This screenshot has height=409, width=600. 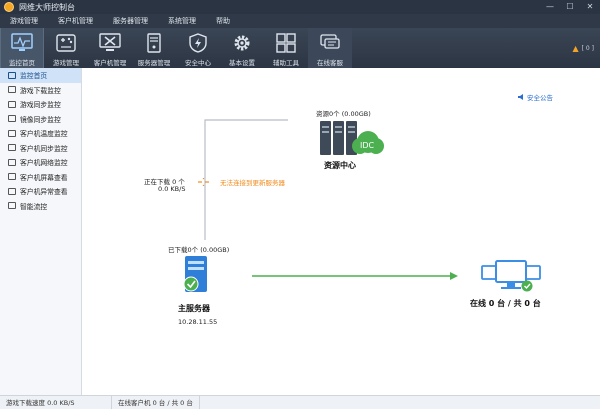 I want to click on sidebar-item-smart-flow: 智能流控, so click(x=40, y=206).